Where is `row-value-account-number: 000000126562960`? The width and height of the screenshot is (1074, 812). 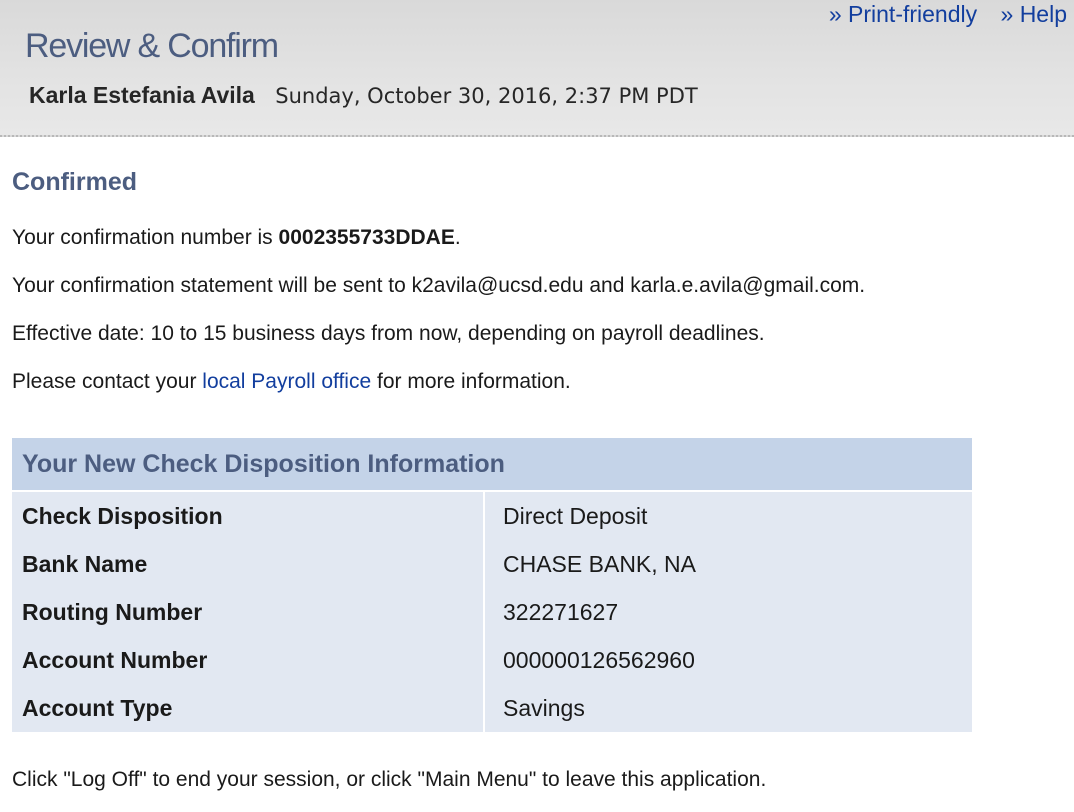
row-value-account-number: 000000126562960 is located at coordinates (599, 659).